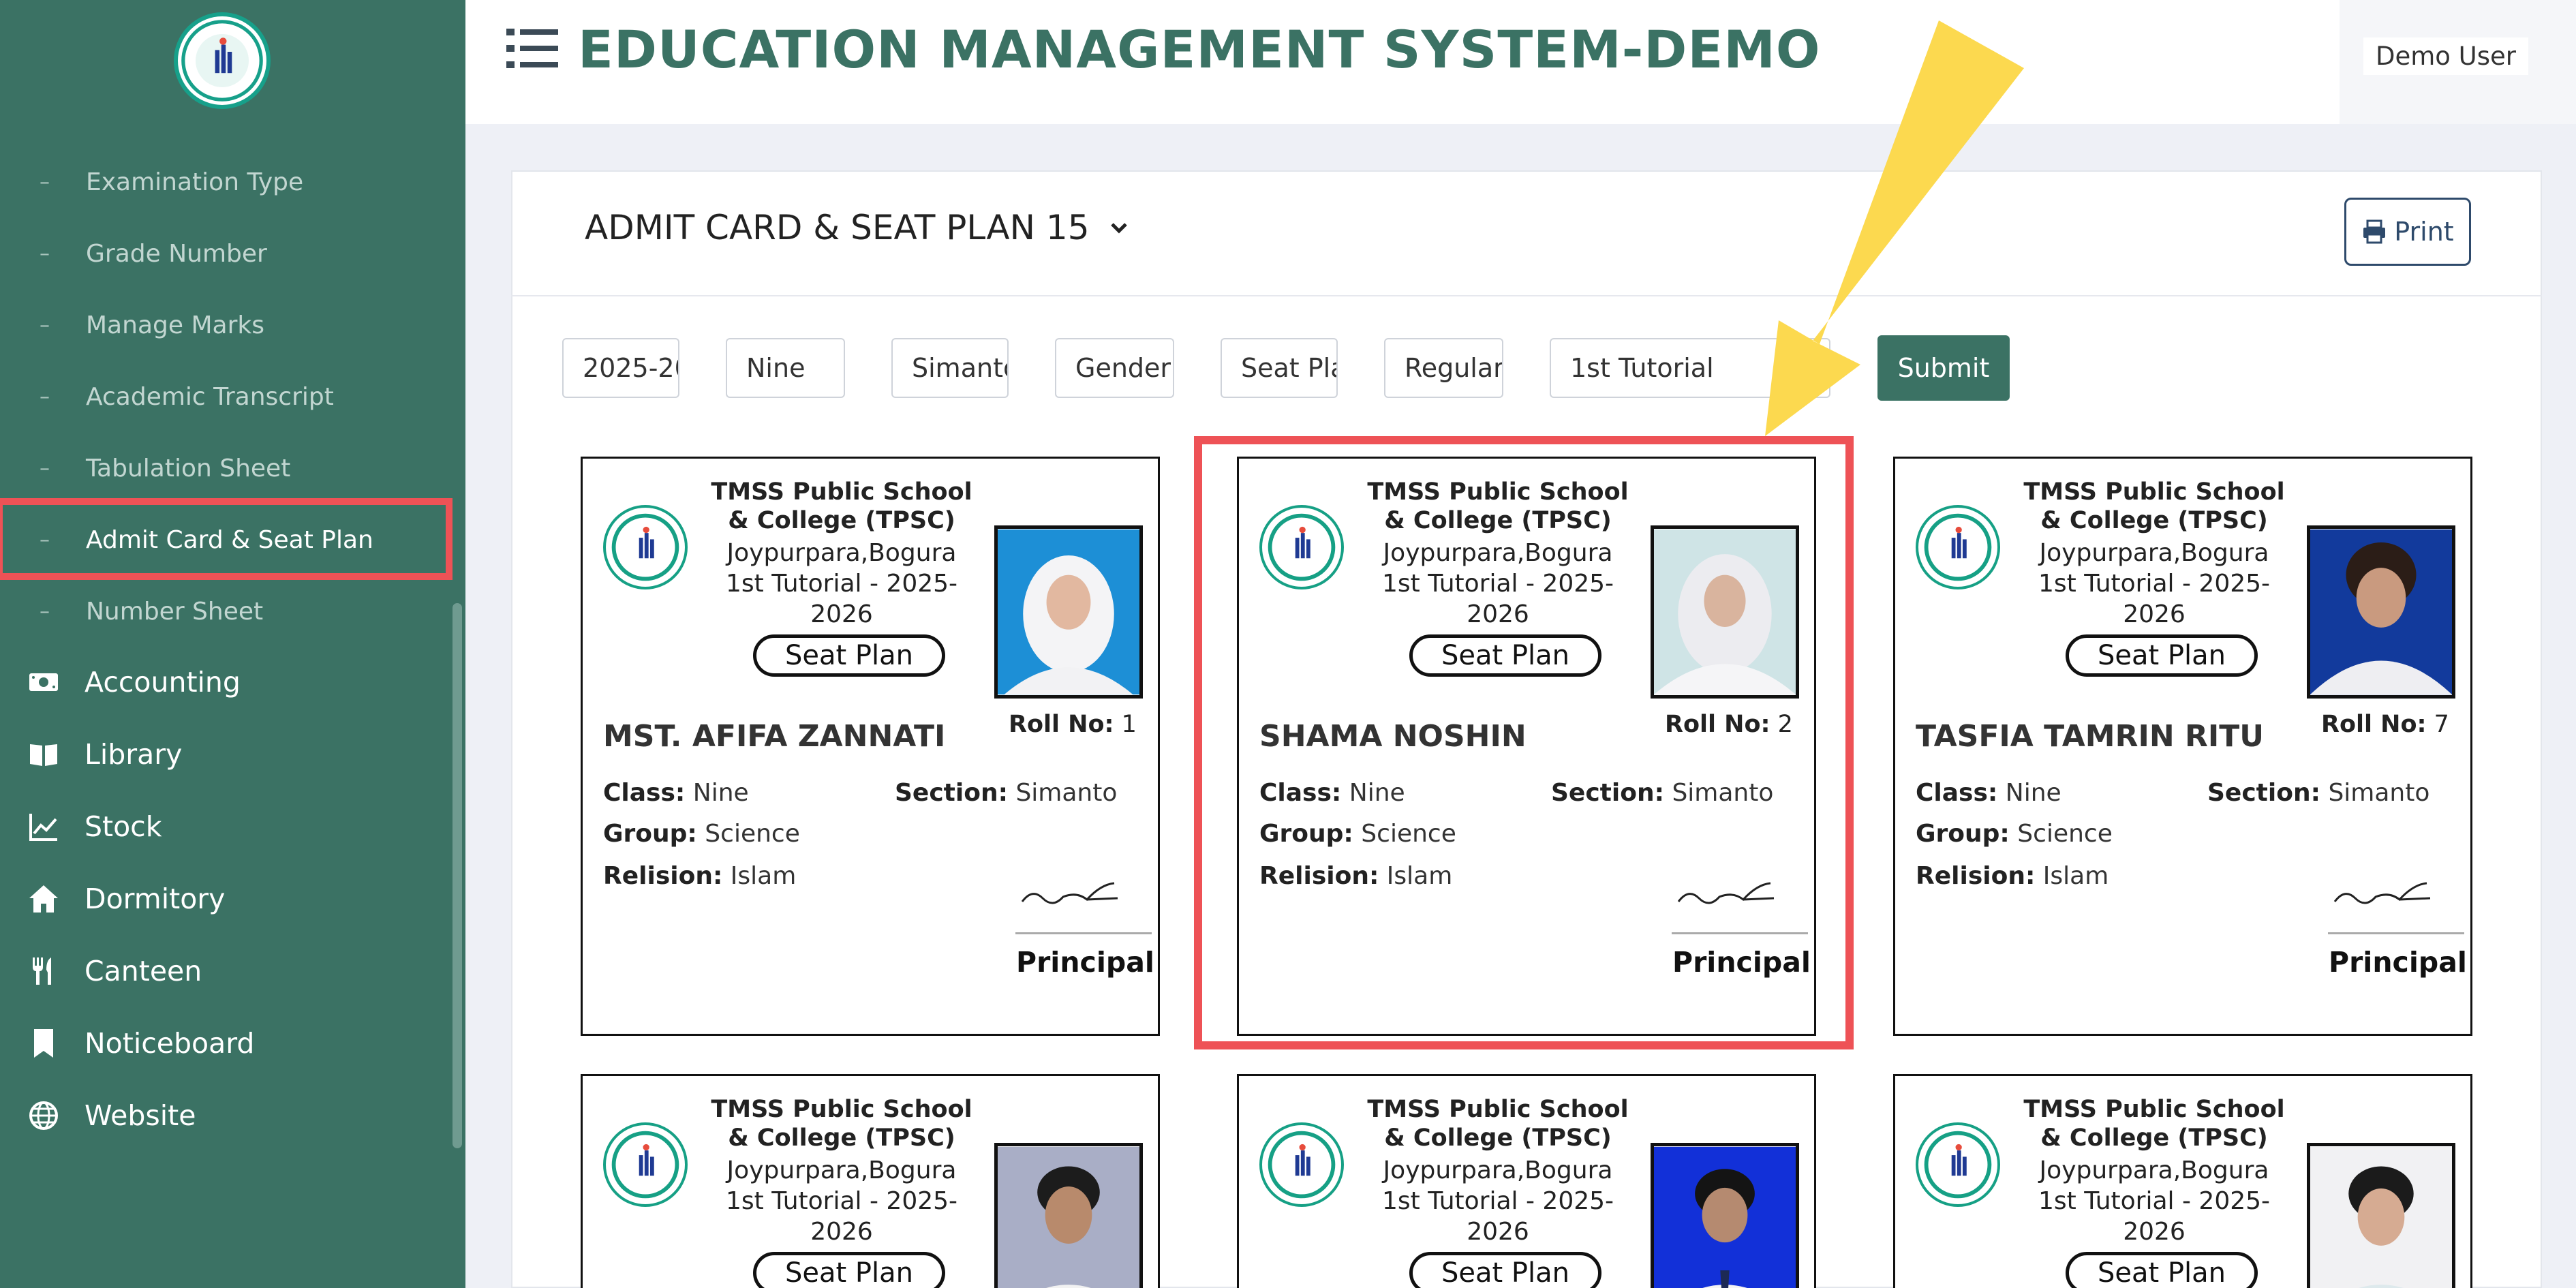 The width and height of the screenshot is (2576, 1288). Describe the element at coordinates (2385, 724) in the screenshot. I see `roll-number: Roll No: 7` at that location.